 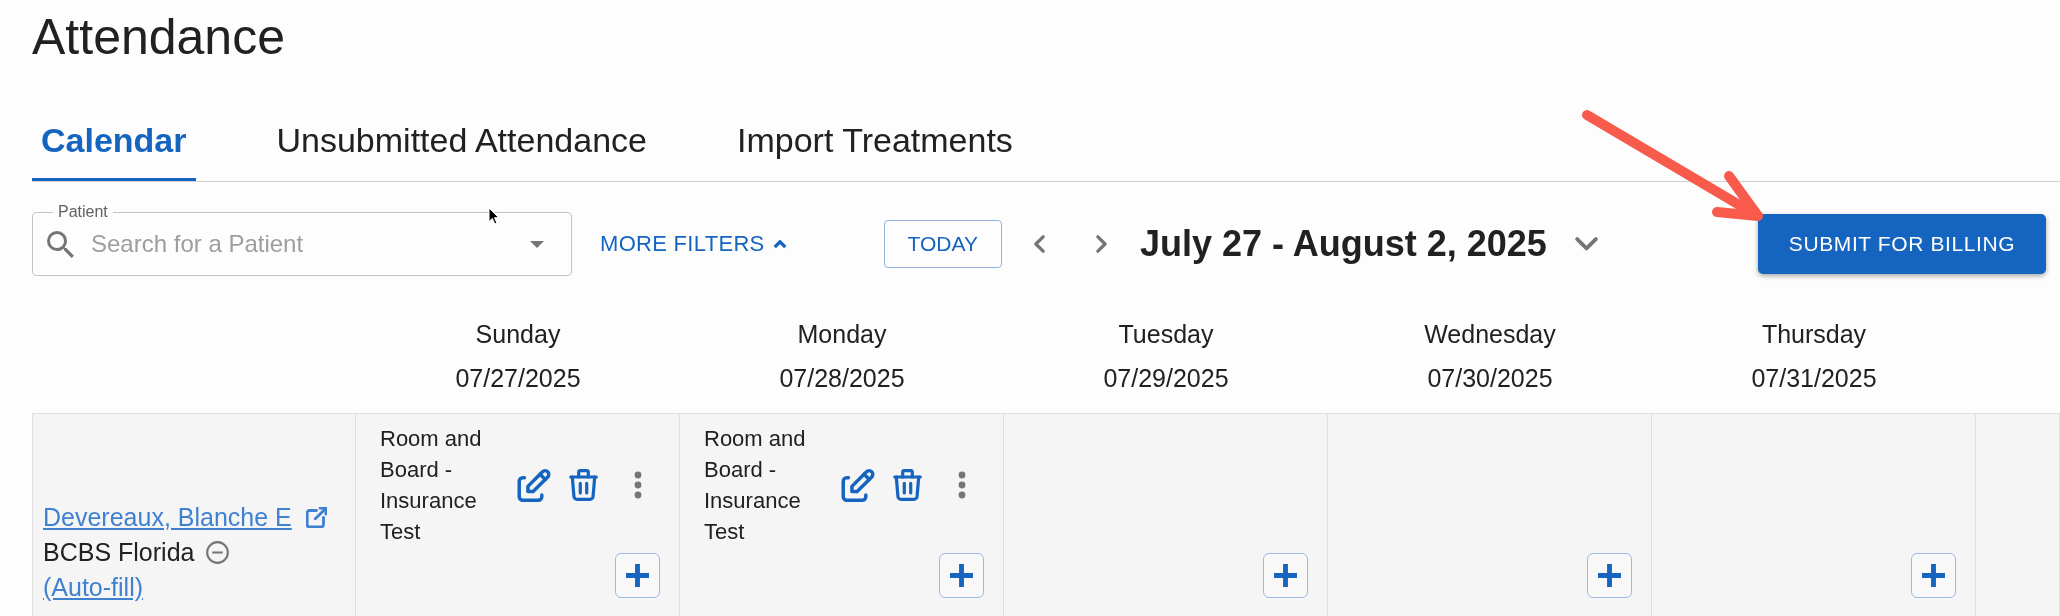 I want to click on patient-select: Patient Search for a Patient, so click(x=302, y=239).